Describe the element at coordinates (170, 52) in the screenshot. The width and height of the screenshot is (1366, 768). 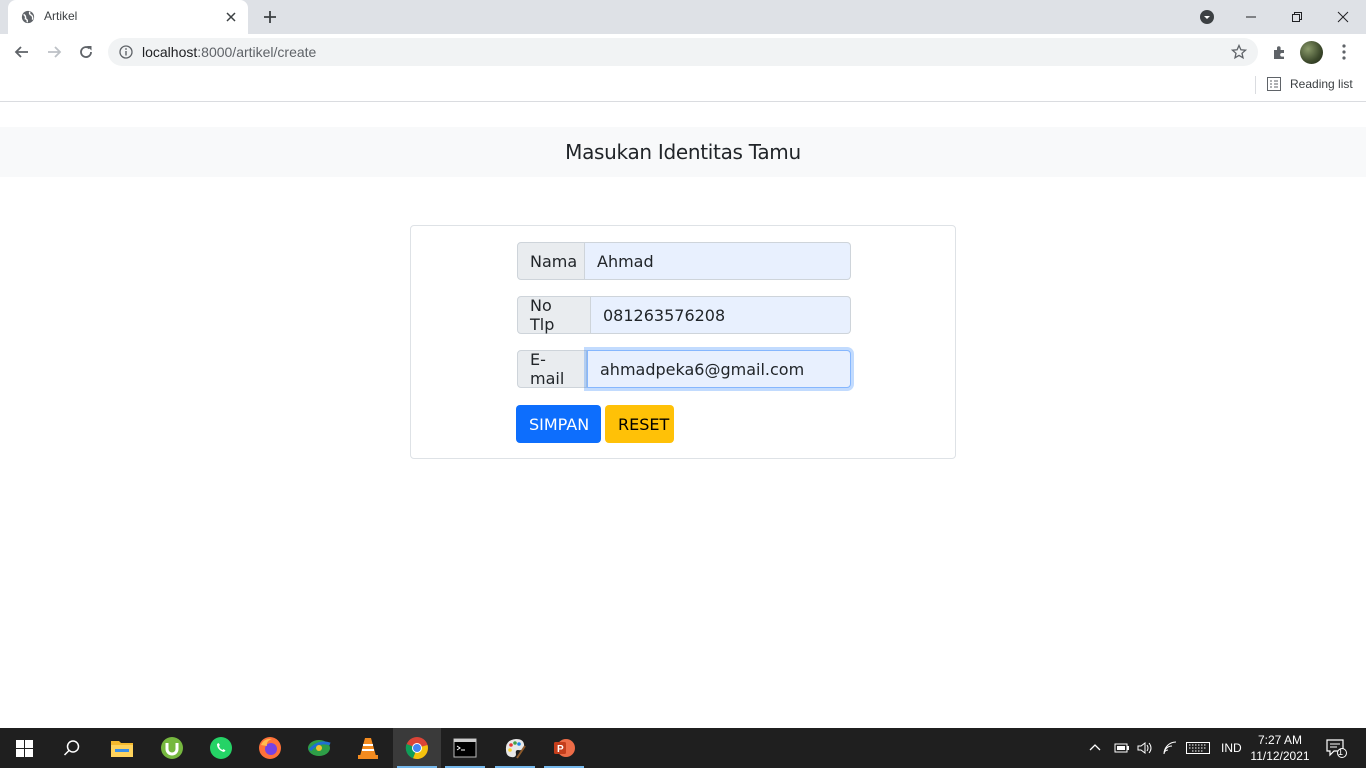
I see `url-host: localhost` at that location.